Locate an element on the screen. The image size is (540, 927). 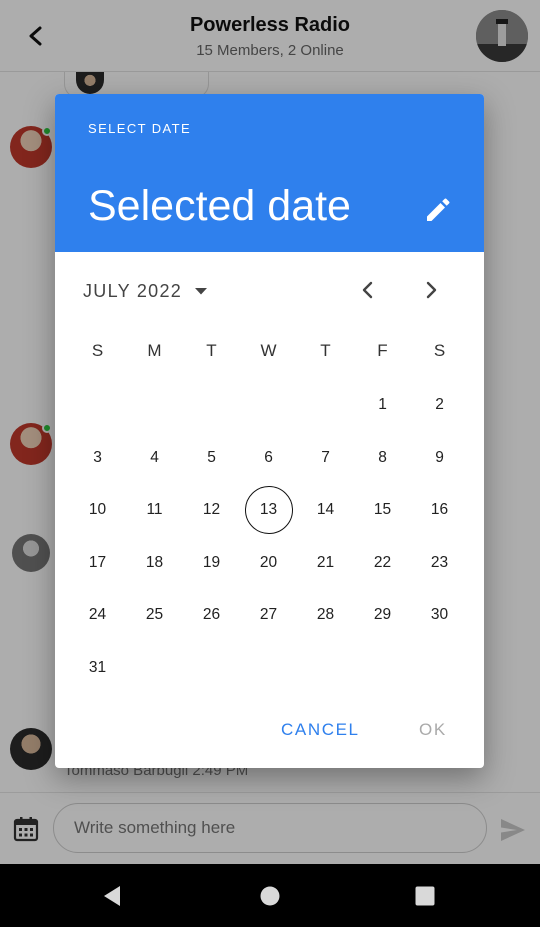
chevron-right-icon is located at coordinates (431, 290).